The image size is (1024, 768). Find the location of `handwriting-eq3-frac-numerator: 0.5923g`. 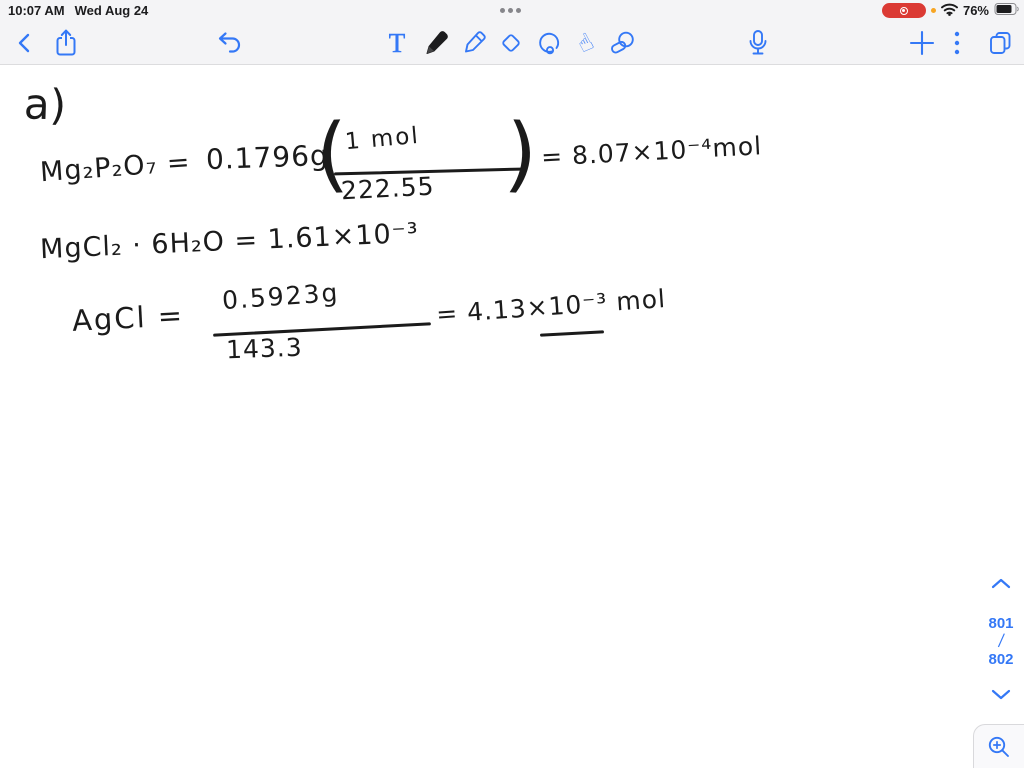

handwriting-eq3-frac-numerator: 0.5923g is located at coordinates (281, 296).